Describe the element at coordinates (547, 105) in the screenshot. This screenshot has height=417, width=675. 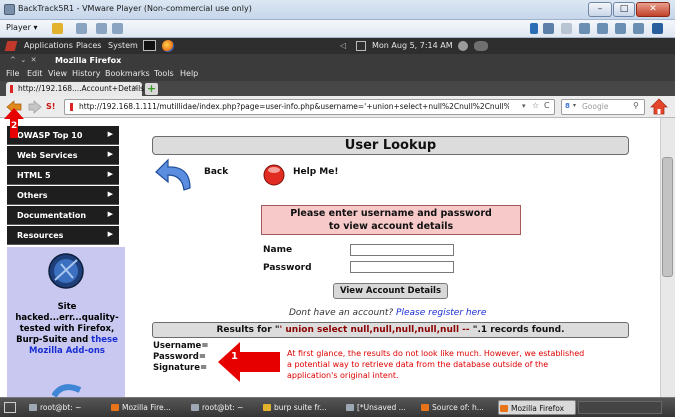
I see `reload-icon: C` at that location.